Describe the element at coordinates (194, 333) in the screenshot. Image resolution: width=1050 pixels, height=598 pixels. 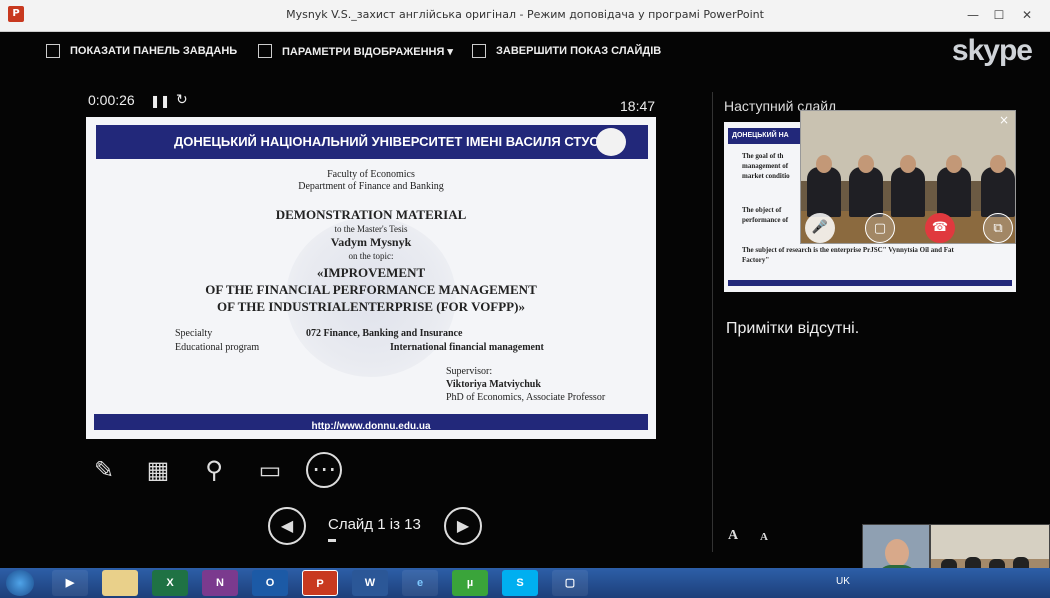
I see `specialty-label: Specialty` at that location.